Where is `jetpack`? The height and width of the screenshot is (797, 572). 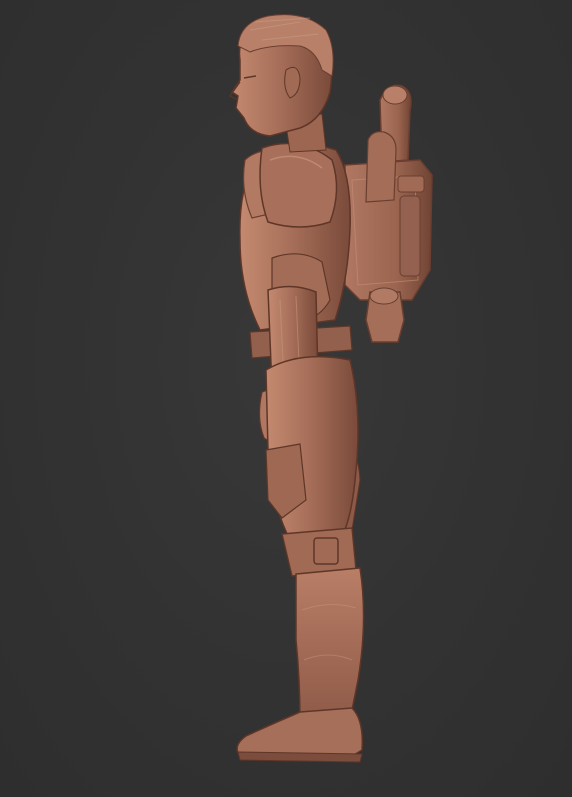
jetpack is located at coordinates (388, 213).